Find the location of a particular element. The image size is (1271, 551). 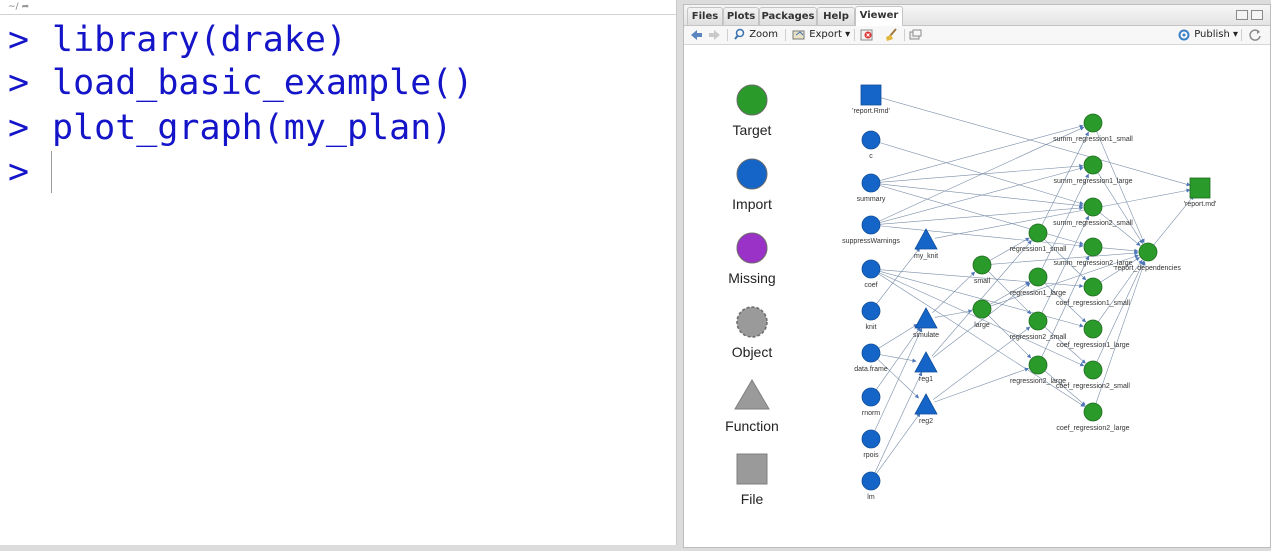

graph-node-data-frame: data.frame is located at coordinates (871, 358).